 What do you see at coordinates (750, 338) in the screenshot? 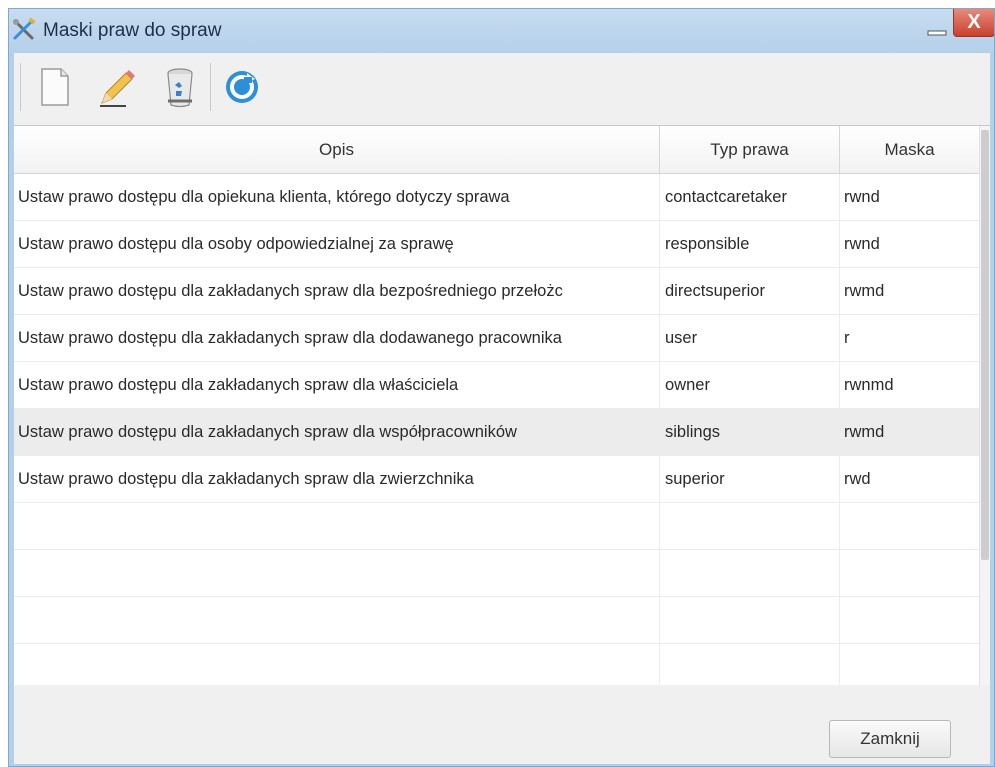
I see `cell-typ-prawa: user` at bounding box center [750, 338].